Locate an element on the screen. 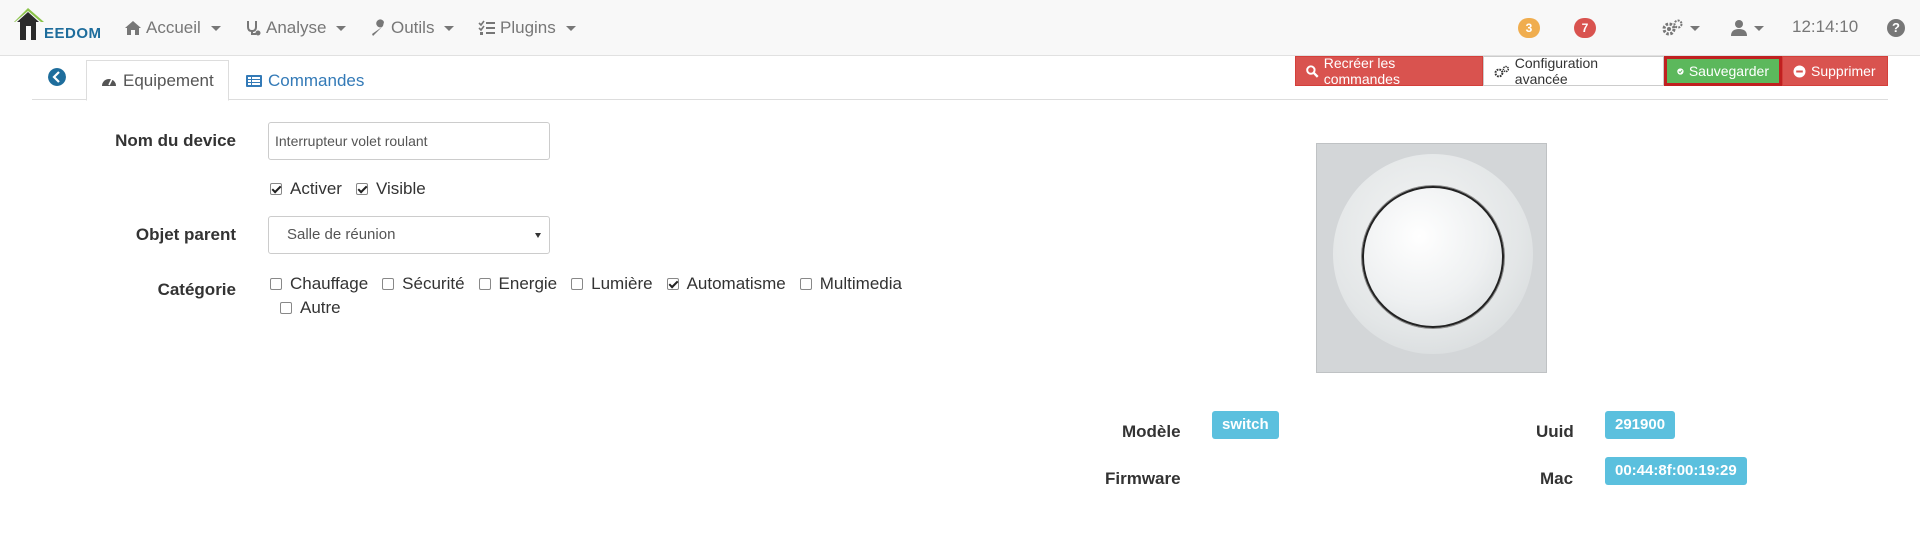 The width and height of the screenshot is (1920, 556). status-checkboxes: Activer Visible is located at coordinates (355, 189).